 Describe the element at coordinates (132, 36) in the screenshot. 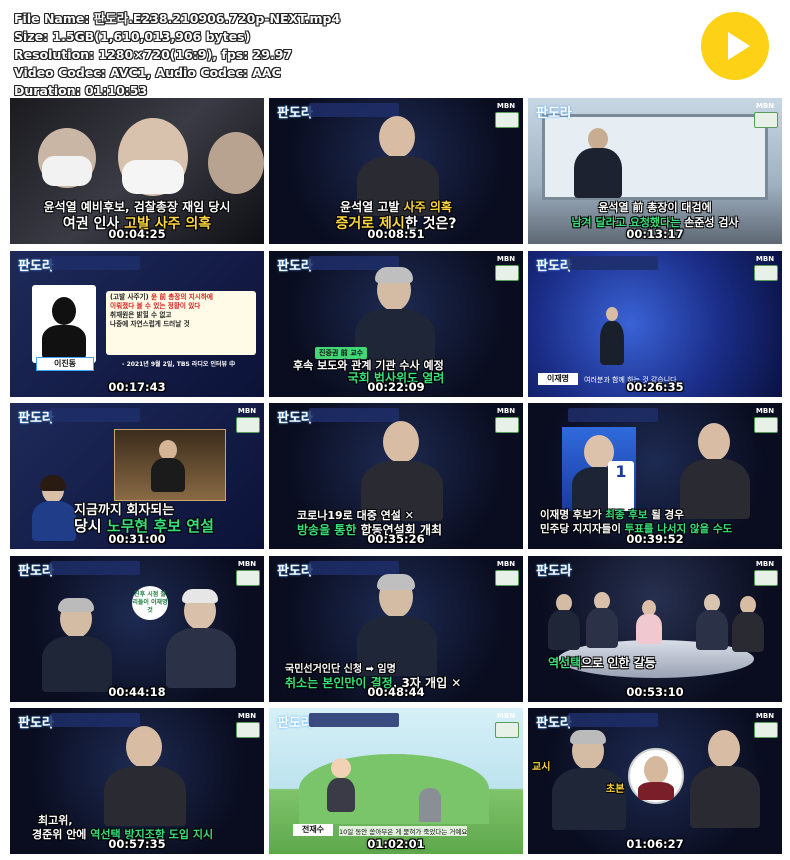

I see `size-line: Size: 1.5GB(1,610,013,906 bytes)` at that location.